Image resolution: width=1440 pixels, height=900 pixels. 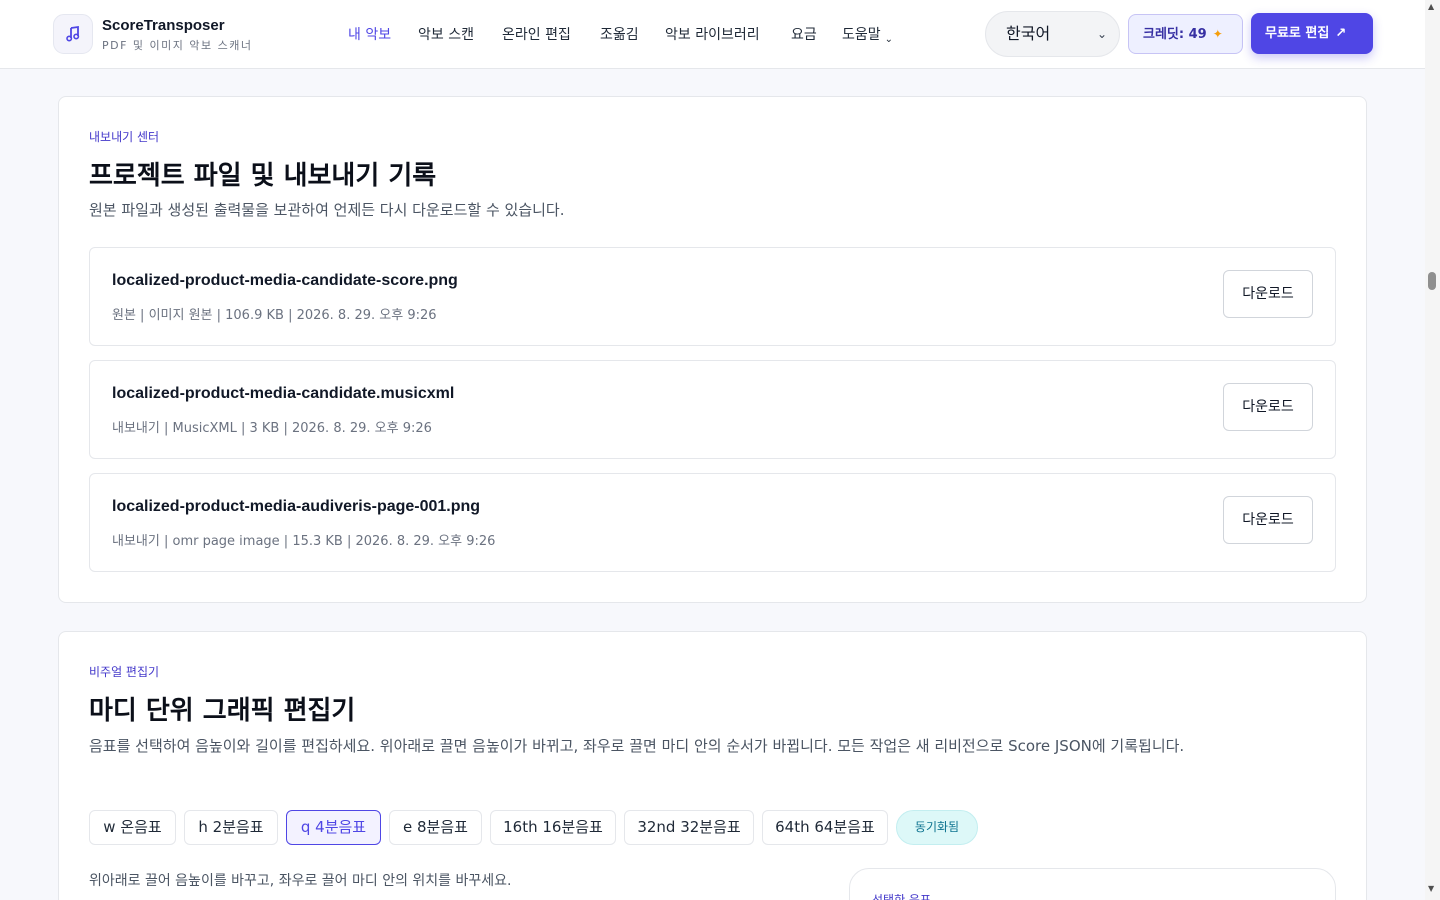 What do you see at coordinates (553, 827) in the screenshot?
I see `duration-sixteenth: 16th 16분음표` at bounding box center [553, 827].